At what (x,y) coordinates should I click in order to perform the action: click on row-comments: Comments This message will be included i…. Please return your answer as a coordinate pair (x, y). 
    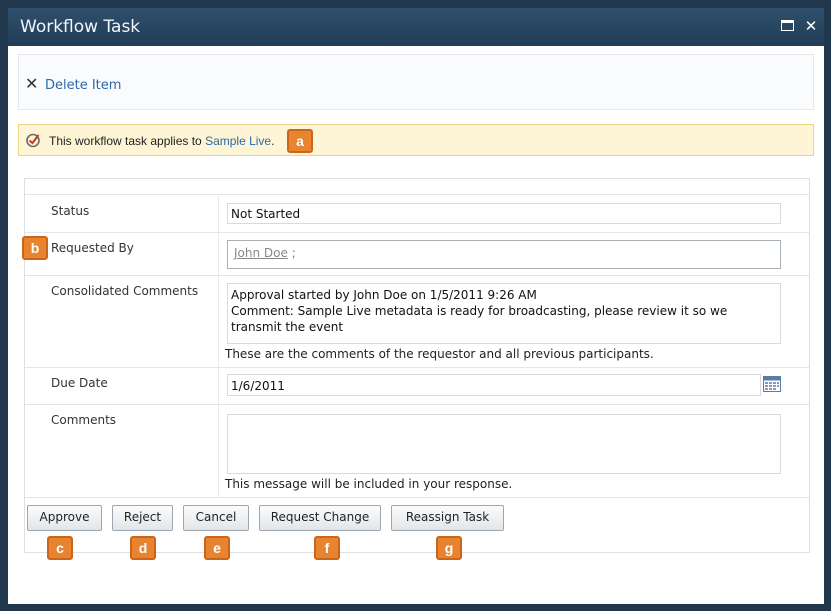
    Looking at the image, I should click on (417, 451).